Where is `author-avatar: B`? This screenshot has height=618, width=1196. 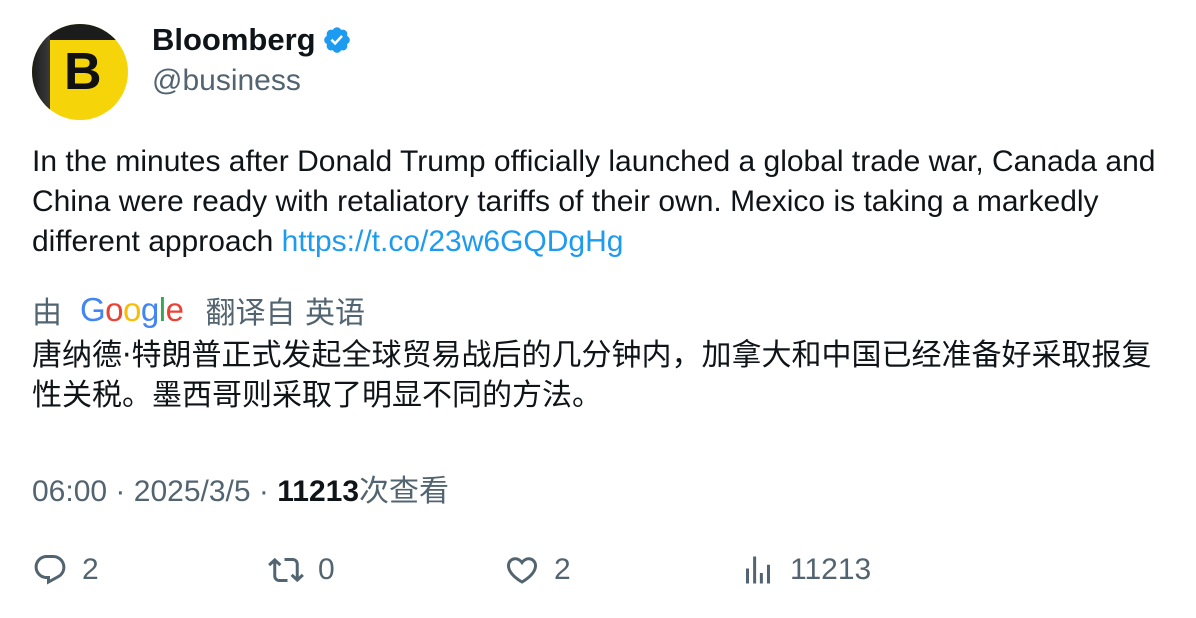
author-avatar: B is located at coordinates (80, 72).